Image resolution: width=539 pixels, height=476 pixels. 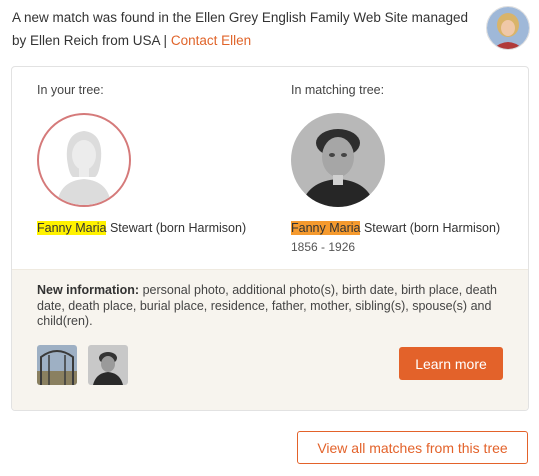 I want to click on cemetery-photo, so click(x=57, y=365).